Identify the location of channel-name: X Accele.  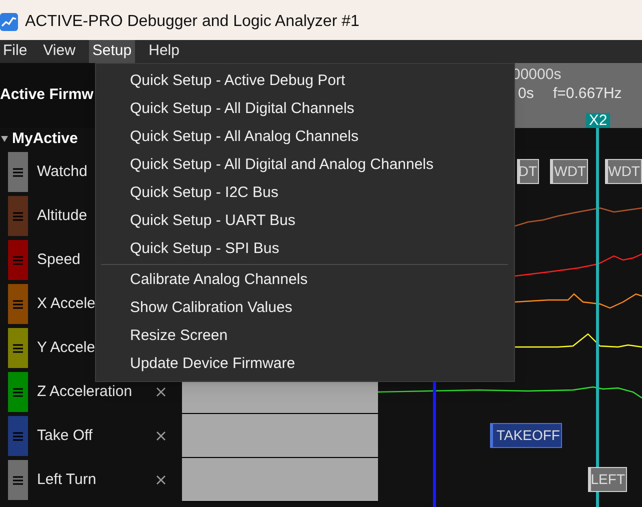
(66, 304).